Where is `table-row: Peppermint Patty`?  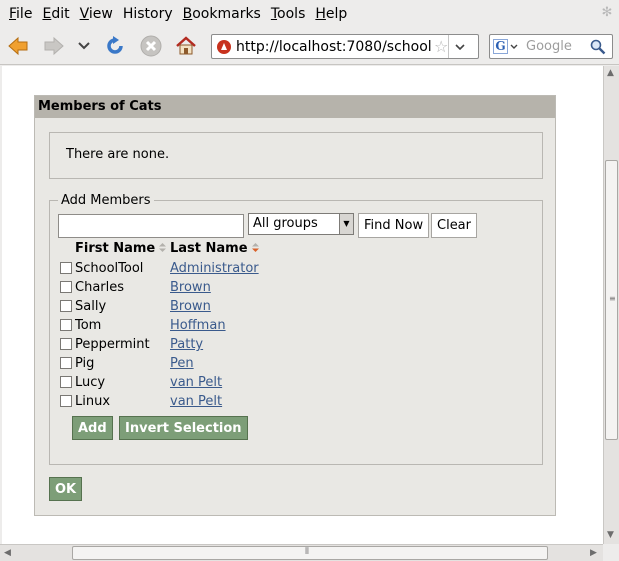
table-row: Peppermint Patty is located at coordinates (210, 345).